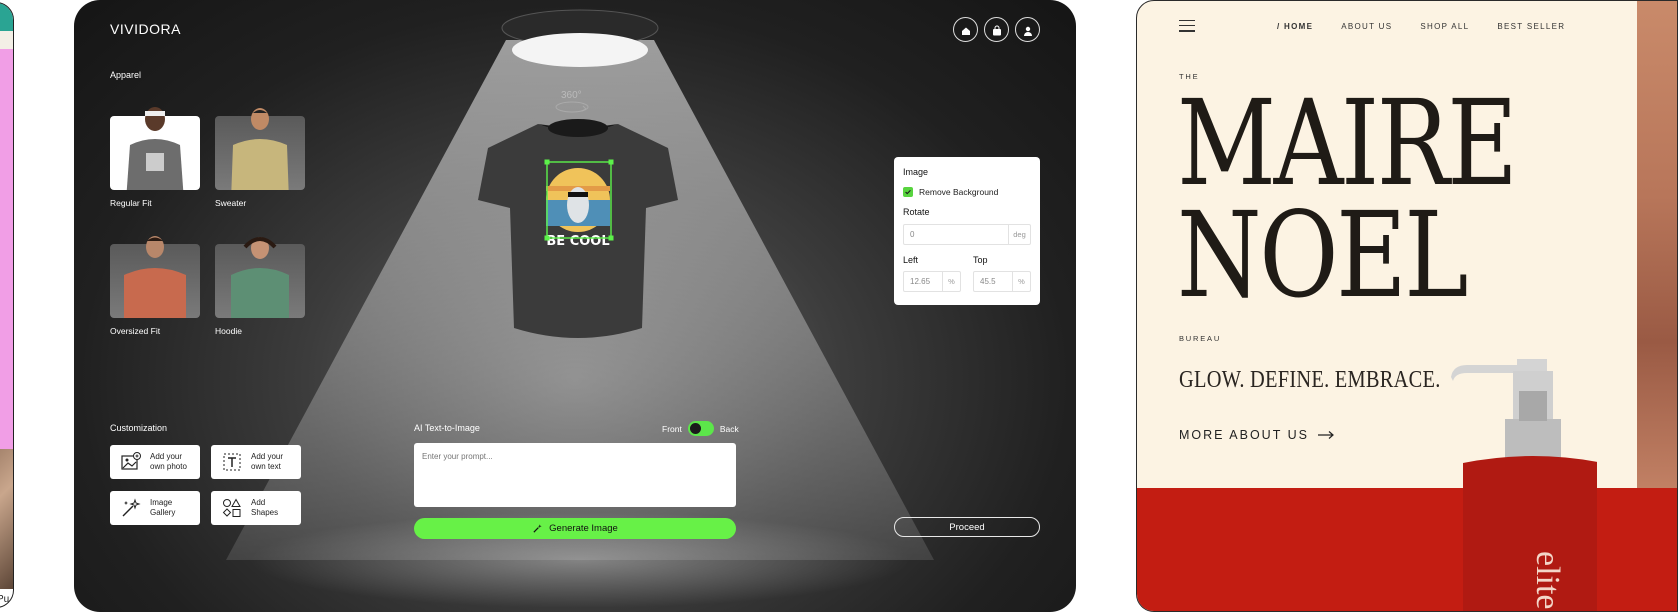 This screenshot has height=612, width=1678. I want to click on bureau-label: BUREAU, so click(1200, 338).